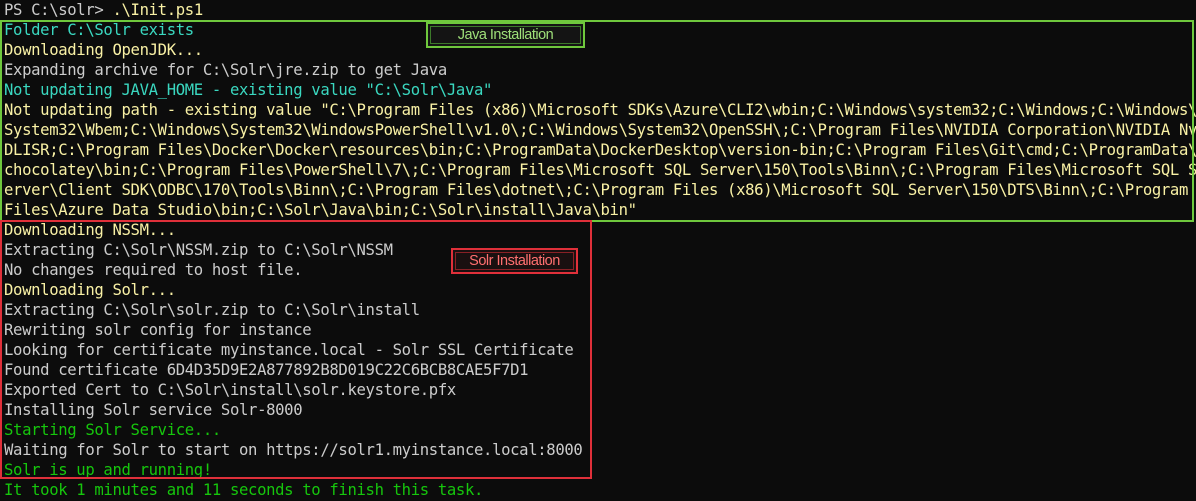  What do you see at coordinates (505, 35) in the screenshot?
I see `java-installation-label: Java Installation` at bounding box center [505, 35].